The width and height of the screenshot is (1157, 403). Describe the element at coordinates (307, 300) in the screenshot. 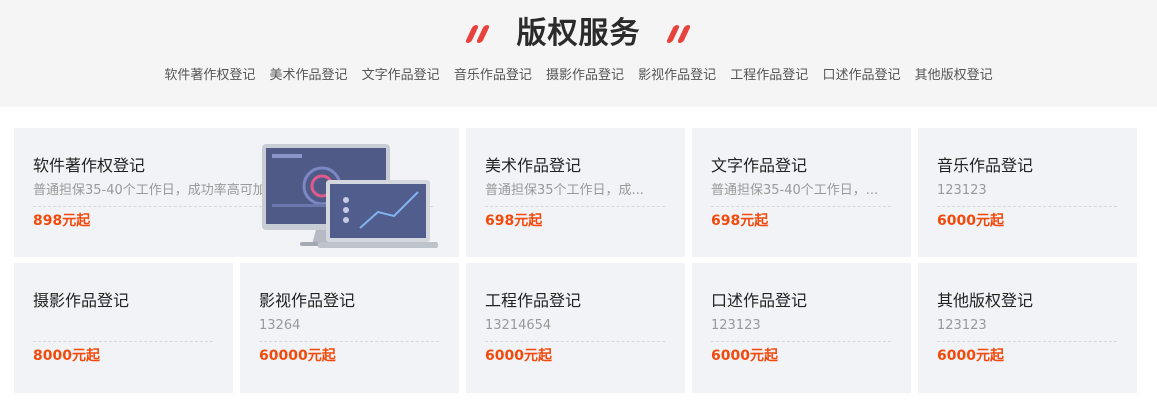

I see `card-name: 影视作品登记` at that location.